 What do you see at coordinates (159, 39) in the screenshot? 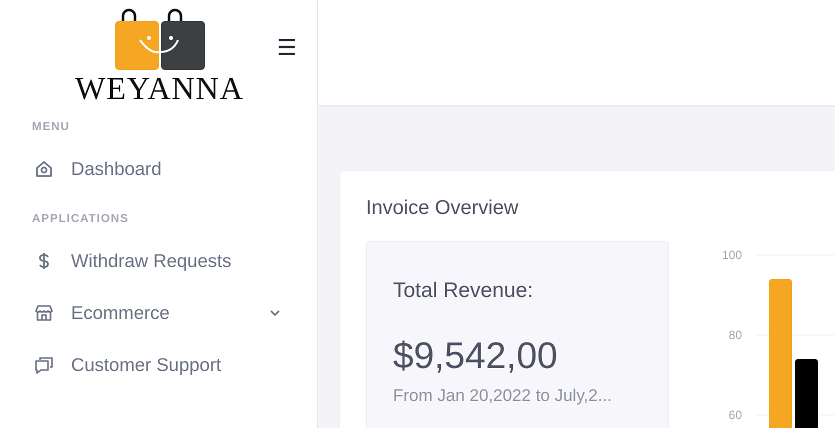
I see `shopping-bags-logo-icon` at bounding box center [159, 39].